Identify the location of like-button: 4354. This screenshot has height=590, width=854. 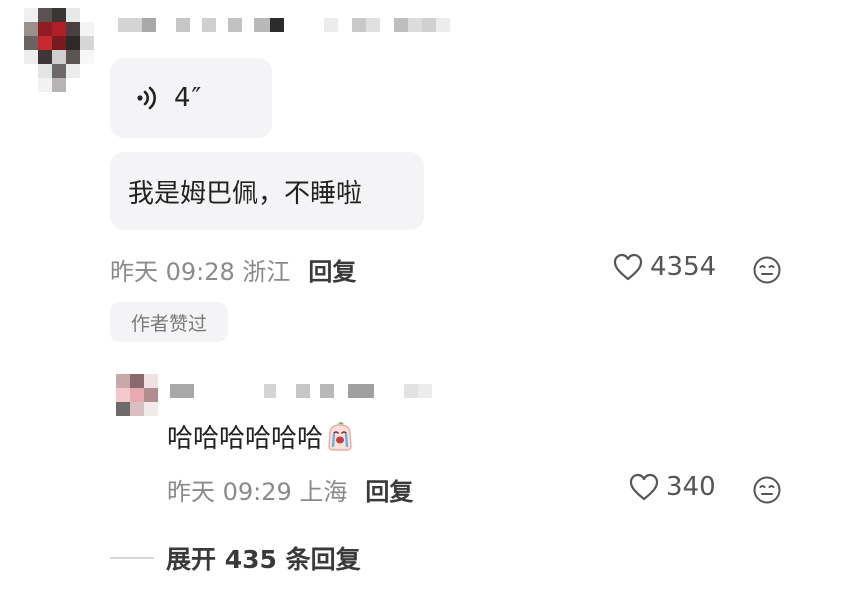
(664, 267).